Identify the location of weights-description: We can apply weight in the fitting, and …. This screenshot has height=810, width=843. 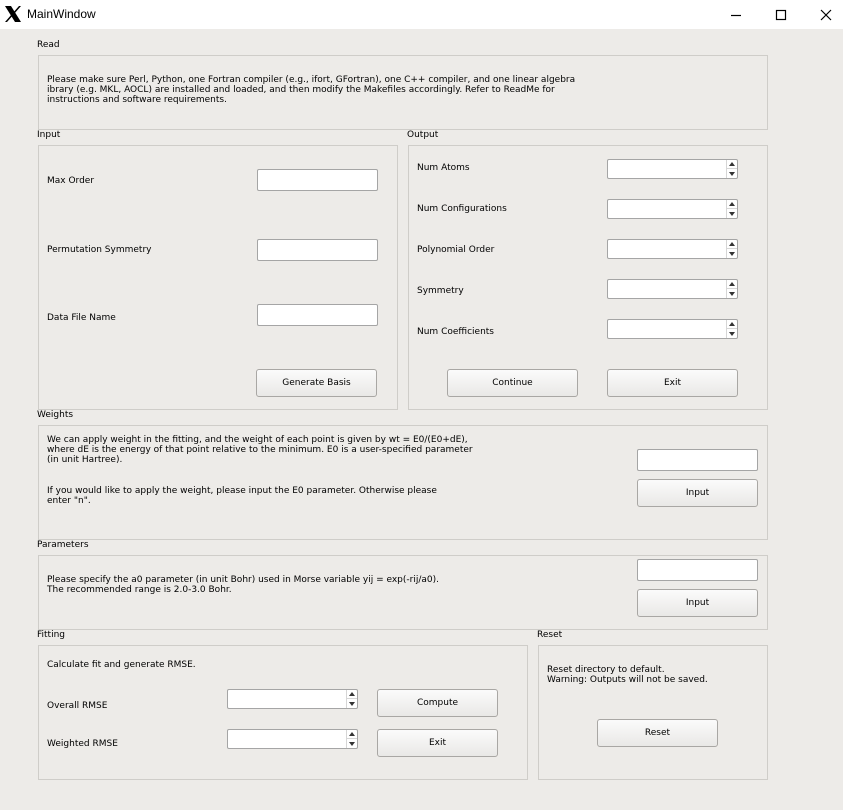
(260, 450).